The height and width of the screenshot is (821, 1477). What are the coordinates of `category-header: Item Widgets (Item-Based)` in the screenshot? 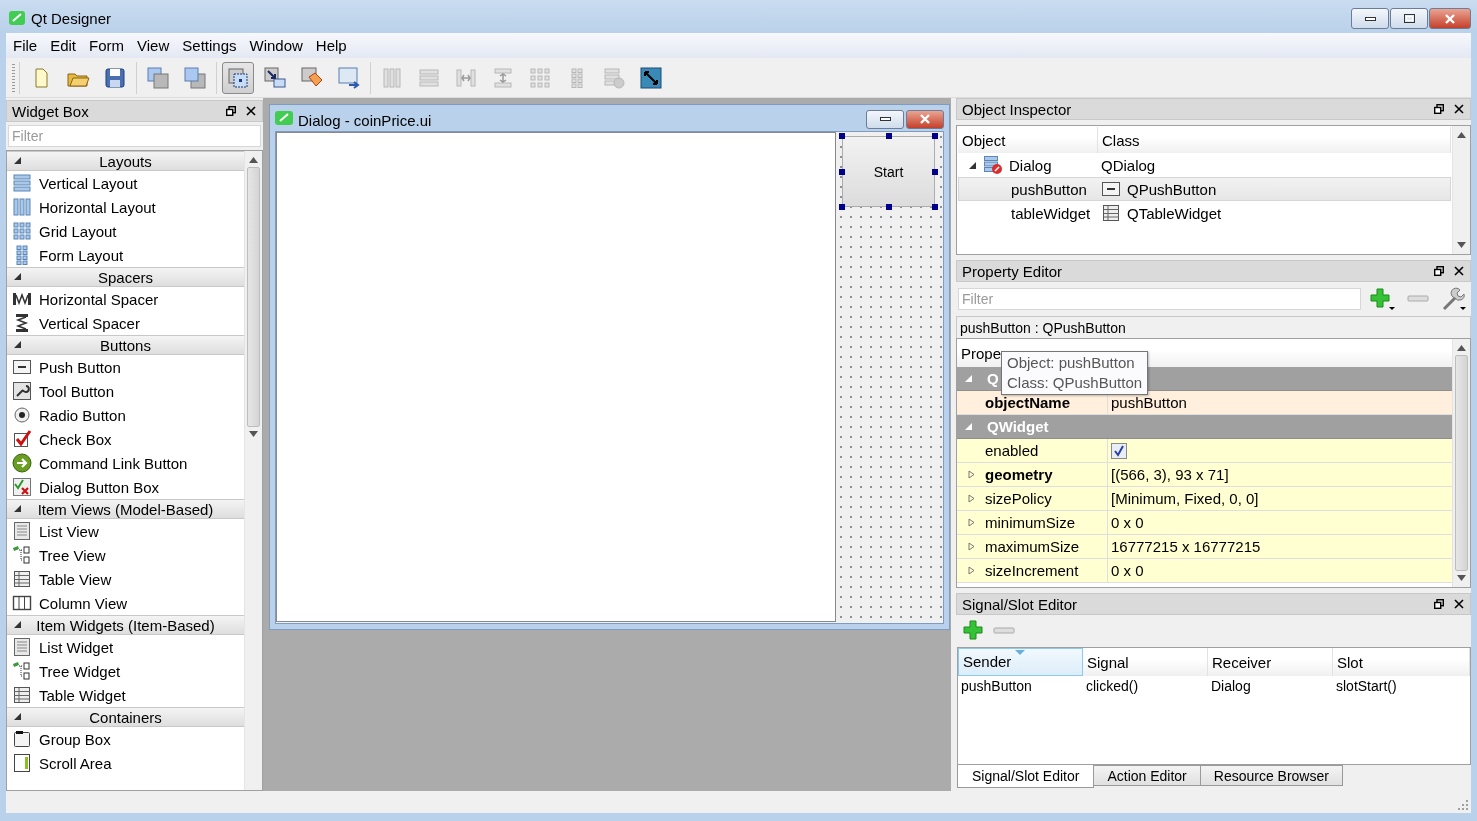 It's located at (125, 625).